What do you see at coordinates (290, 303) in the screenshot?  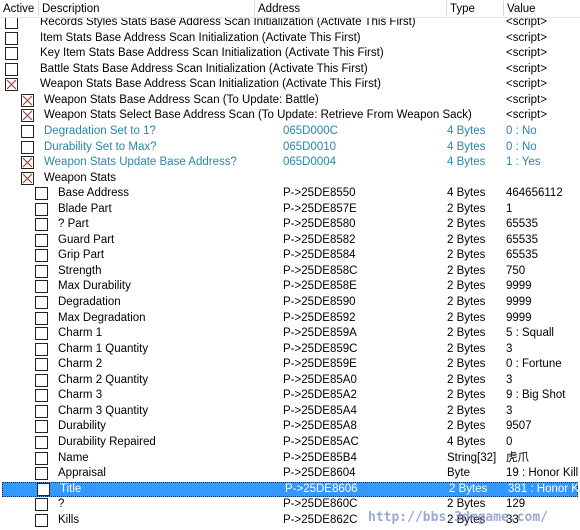 I see `table-row: Degradation P->25DE8590 2 Bytes 9999` at bounding box center [290, 303].